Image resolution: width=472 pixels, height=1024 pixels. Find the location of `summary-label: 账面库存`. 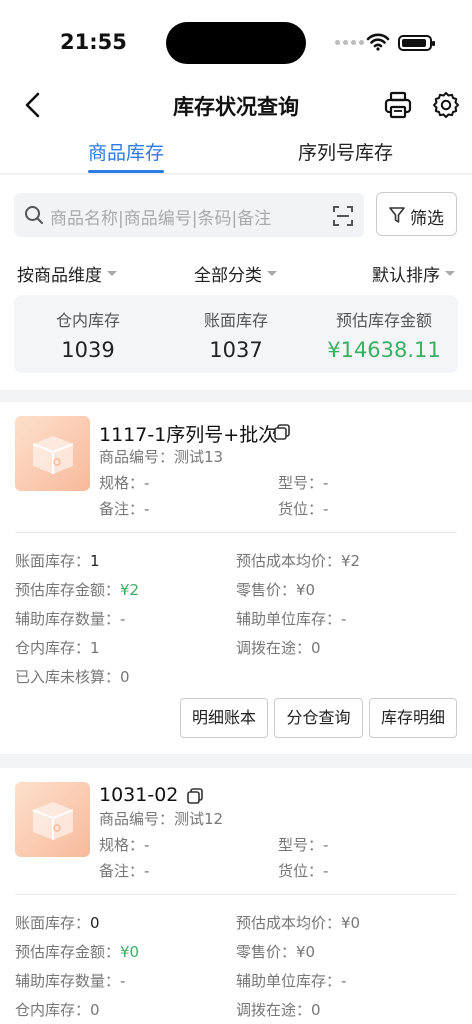

summary-label: 账面库存 is located at coordinates (235, 320).